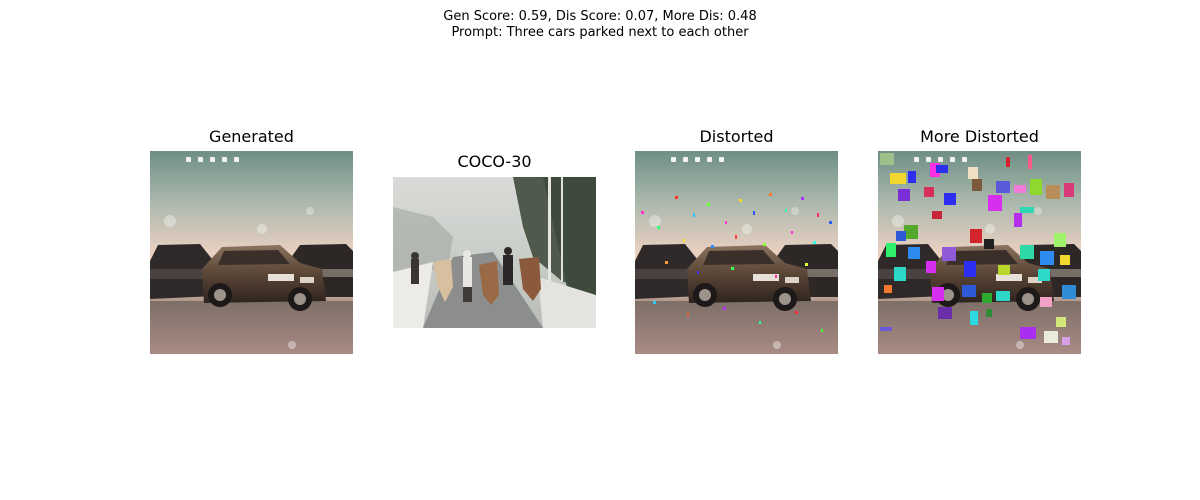 This screenshot has width=1200, height=500. What do you see at coordinates (494, 161) in the screenshot?
I see `panel-title-coco: COCO-30` at bounding box center [494, 161].